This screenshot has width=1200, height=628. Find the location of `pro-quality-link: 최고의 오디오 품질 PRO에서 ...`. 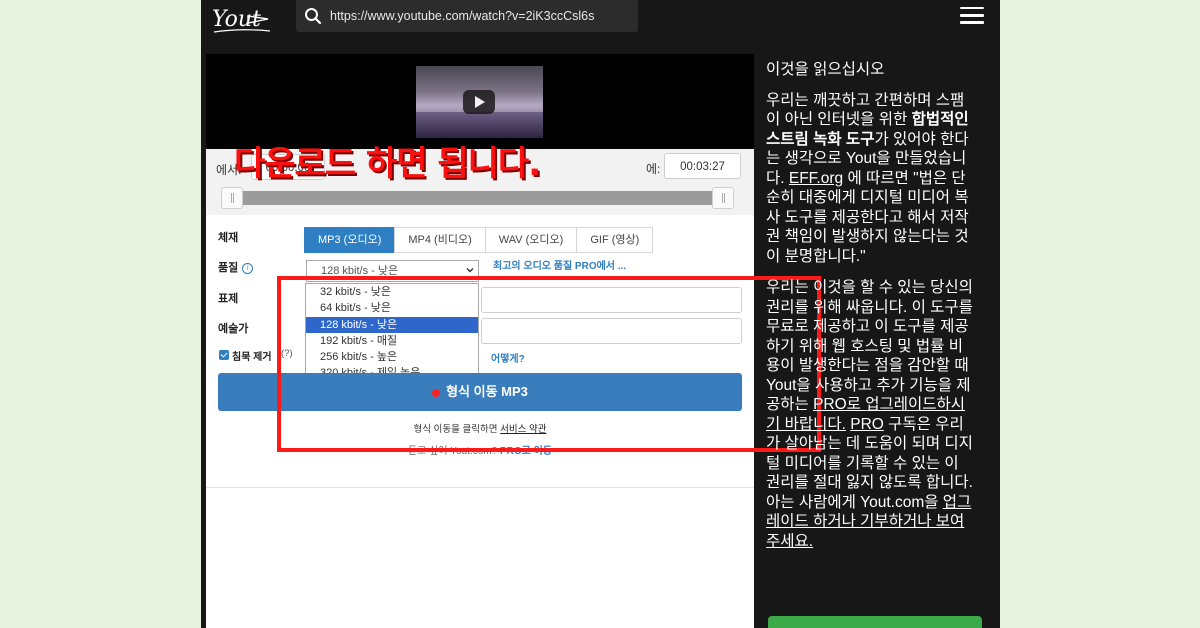

pro-quality-link: 최고의 오디오 품질 PRO에서 ... is located at coordinates (559, 264).